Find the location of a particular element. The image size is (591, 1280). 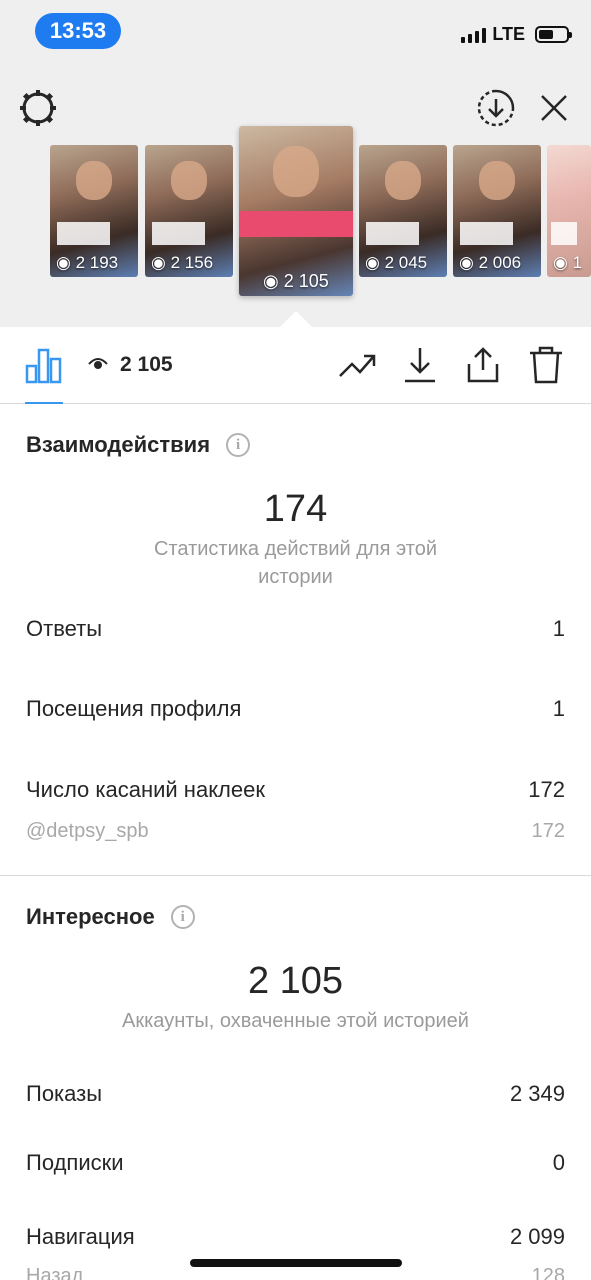

story-thumbnail: ◉ 2 045 is located at coordinates (403, 211).